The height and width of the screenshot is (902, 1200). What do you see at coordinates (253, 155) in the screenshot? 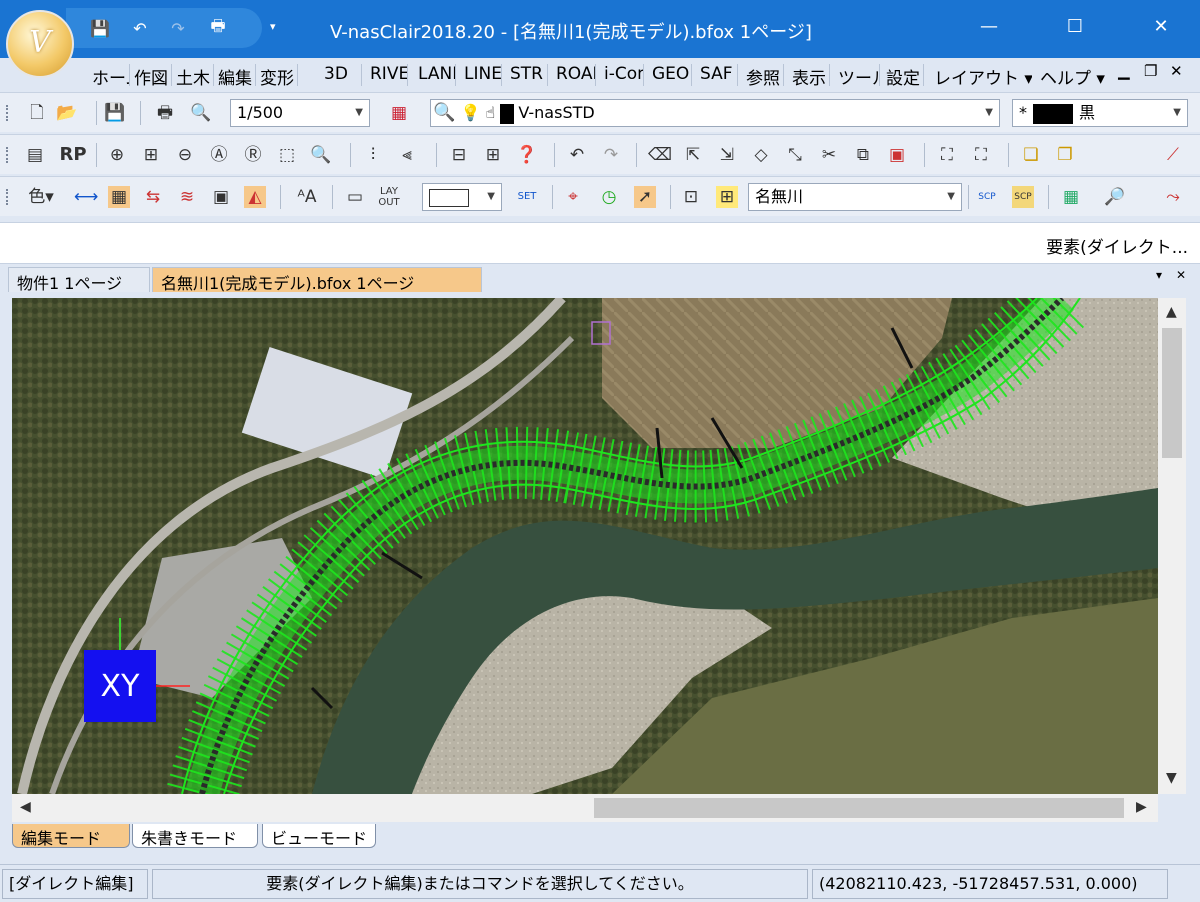
I see `zoom-range-icon: Ⓡ` at bounding box center [253, 155].